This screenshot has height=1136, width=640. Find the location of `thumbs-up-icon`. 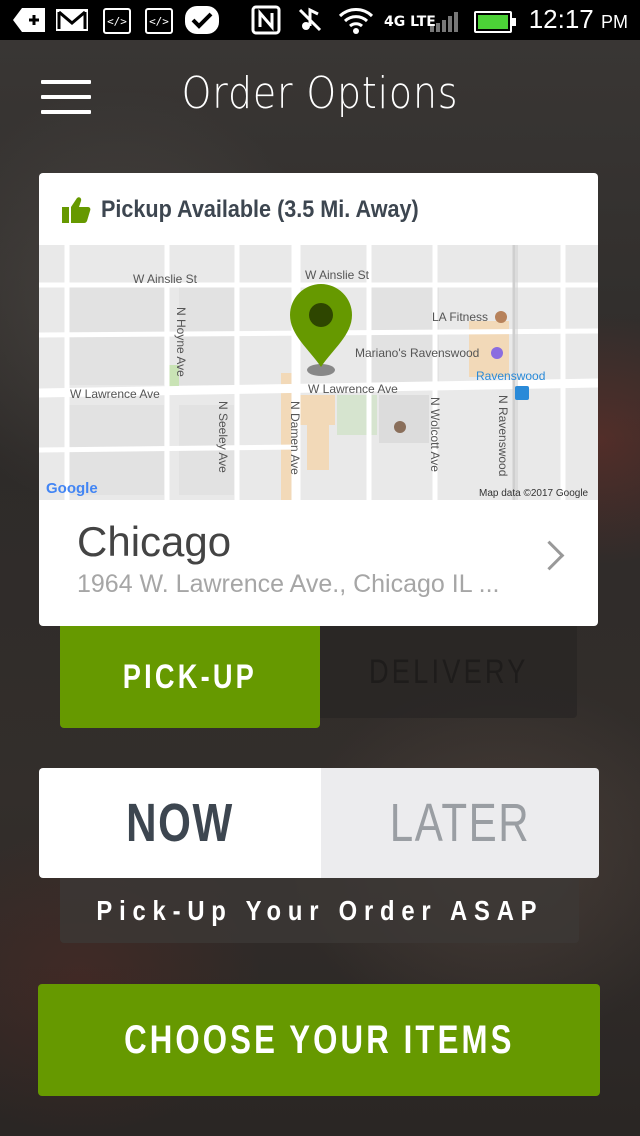

thumbs-up-icon is located at coordinates (76, 210).